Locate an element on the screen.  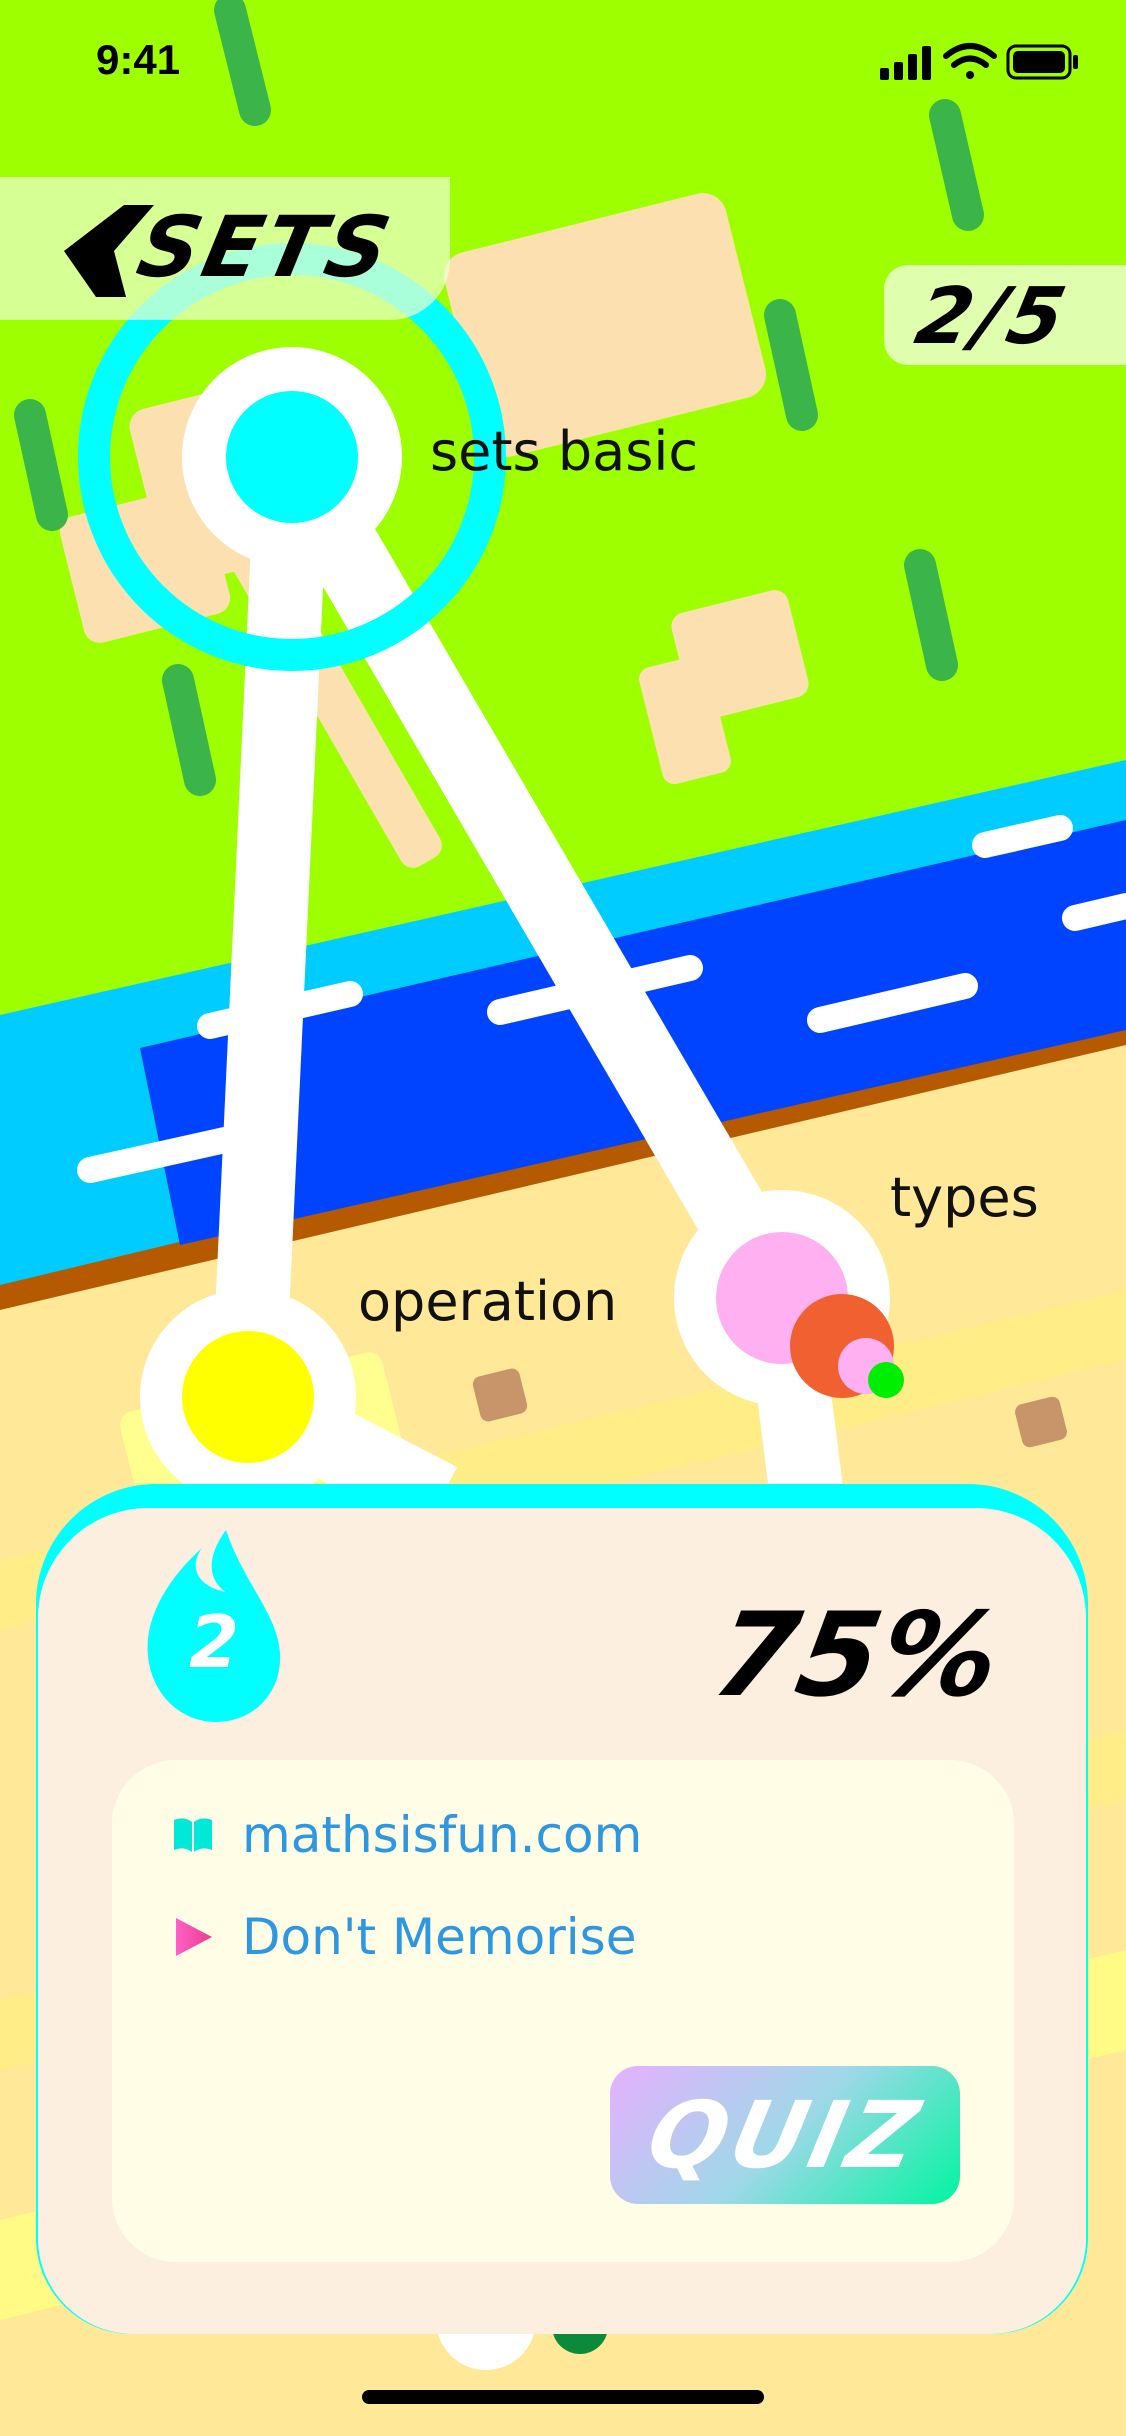
signal-icon is located at coordinates (905, 63).